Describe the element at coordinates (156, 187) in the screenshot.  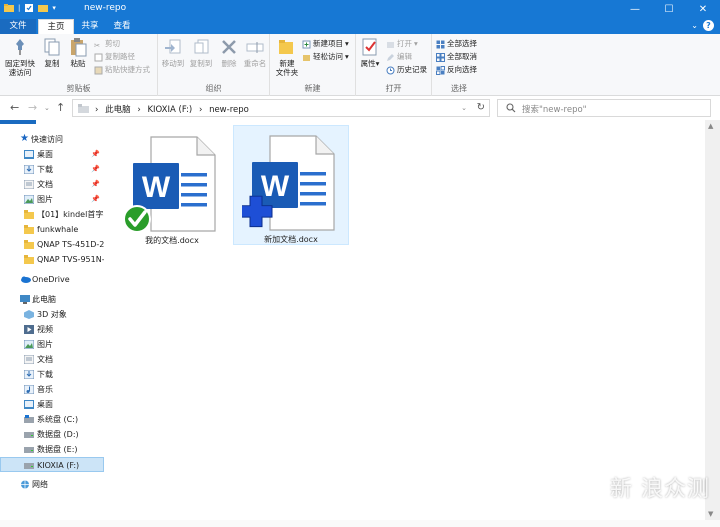
I see `svg-text: W` at that location.